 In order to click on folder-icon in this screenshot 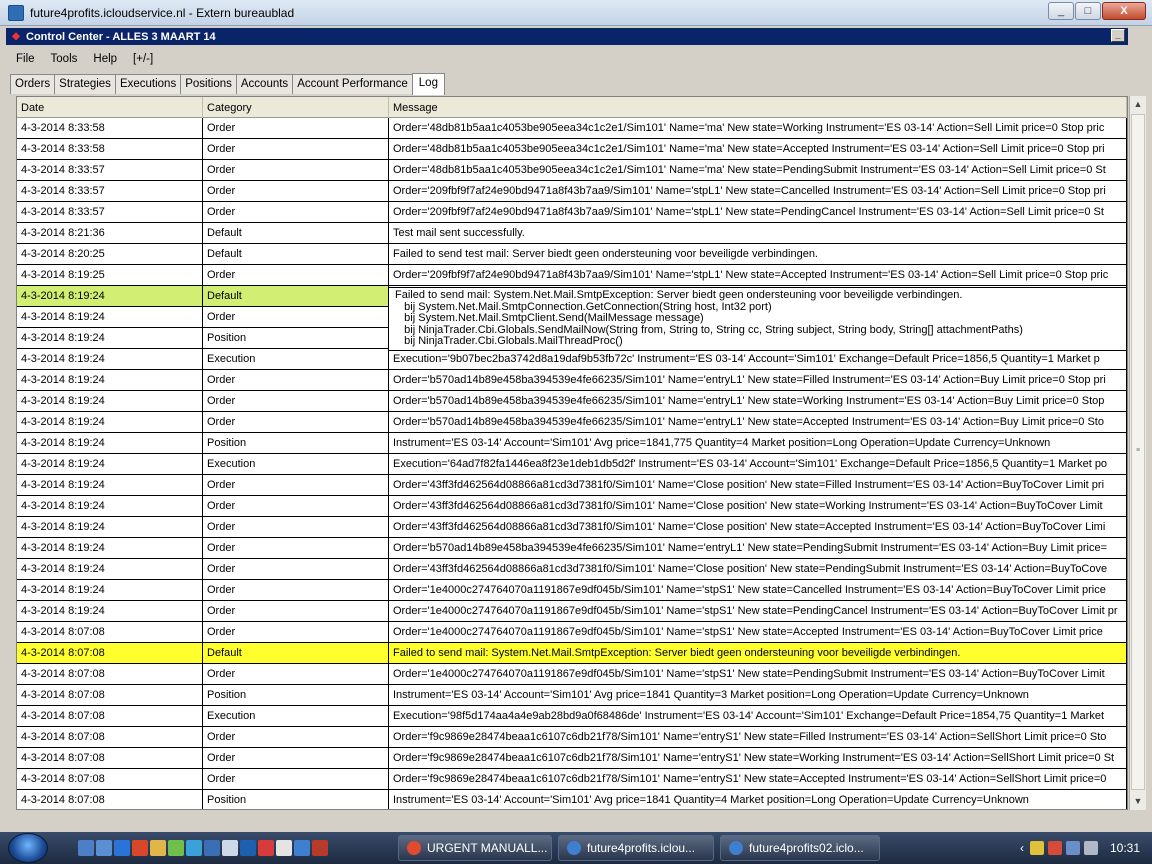, I will do `click(158, 848)`.